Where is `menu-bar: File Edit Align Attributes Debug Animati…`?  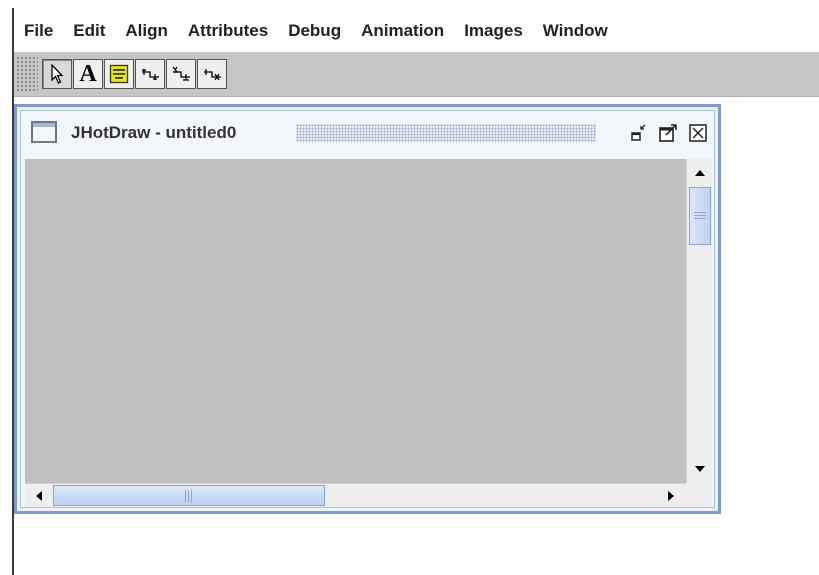 menu-bar: File Edit Align Attributes Debug Animati… is located at coordinates (316, 31).